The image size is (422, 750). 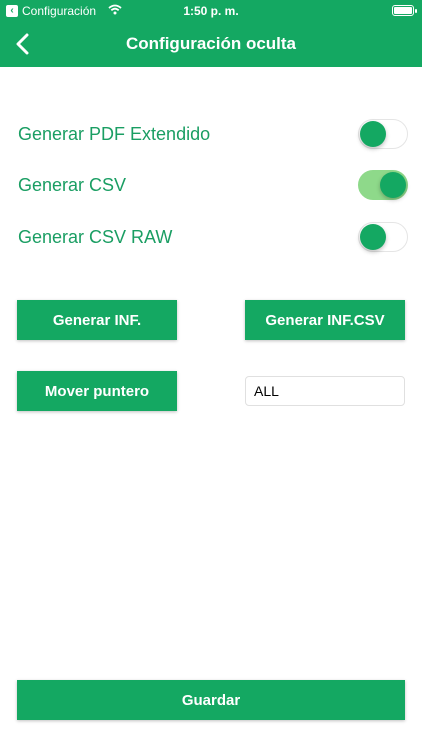 I want to click on battery-icon, so click(x=404, y=10).